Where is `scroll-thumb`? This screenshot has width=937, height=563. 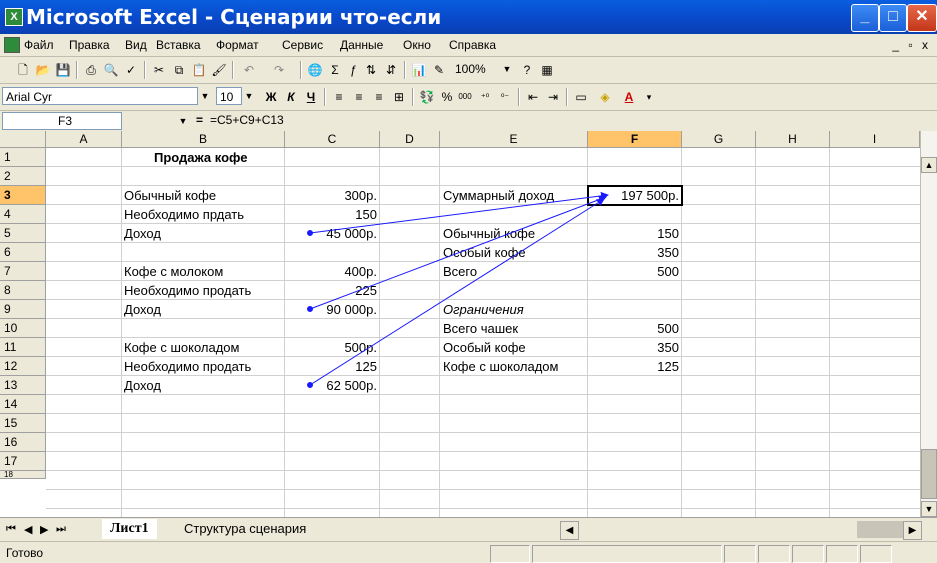 scroll-thumb is located at coordinates (929, 474).